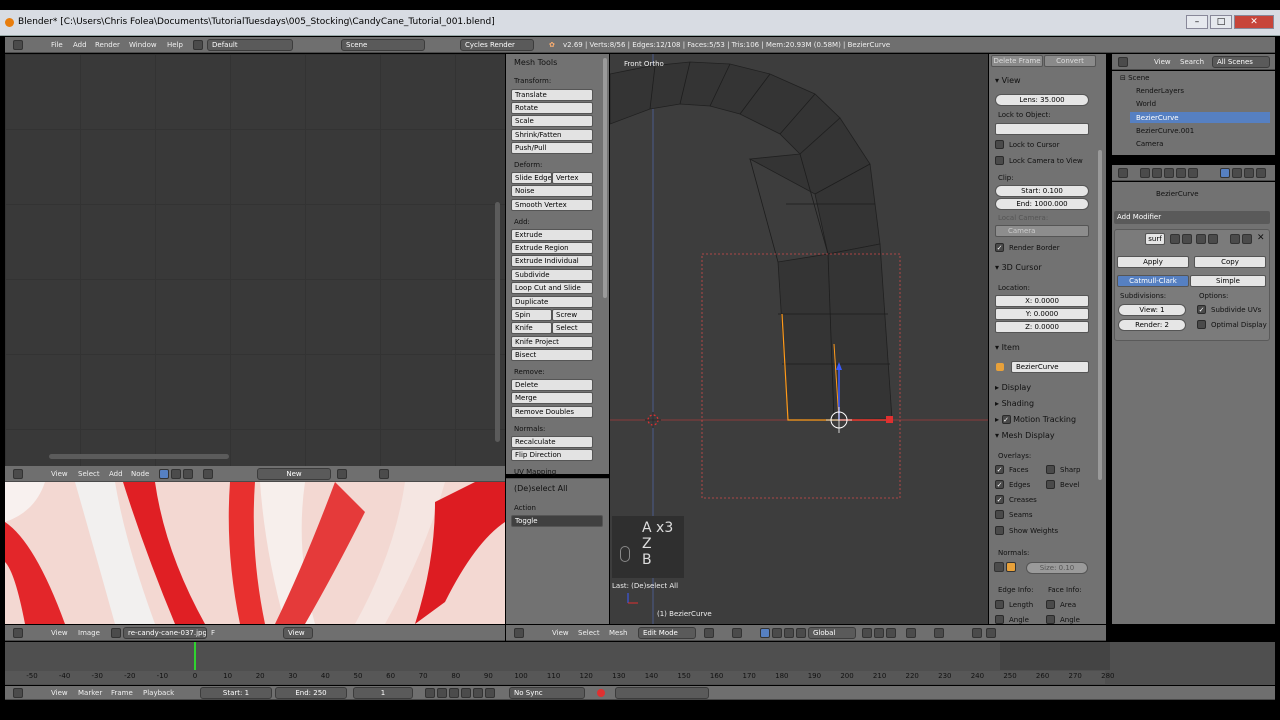  What do you see at coordinates (801, 633) in the screenshot?
I see `scale-manipulator-icon` at bounding box center [801, 633].